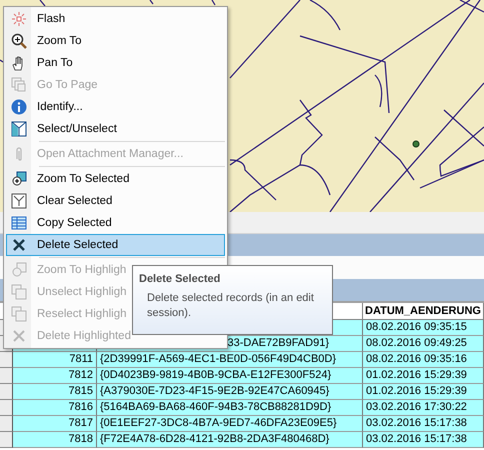 This screenshot has height=450, width=484. What do you see at coordinates (19, 41) in the screenshot?
I see `zoom-in-icon` at bounding box center [19, 41].